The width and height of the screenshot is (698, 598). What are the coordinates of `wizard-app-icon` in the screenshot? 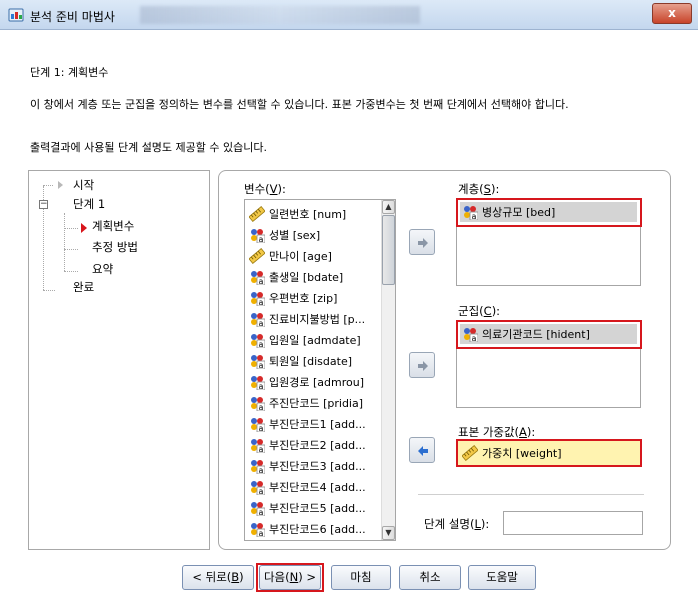 It's located at (16, 15).